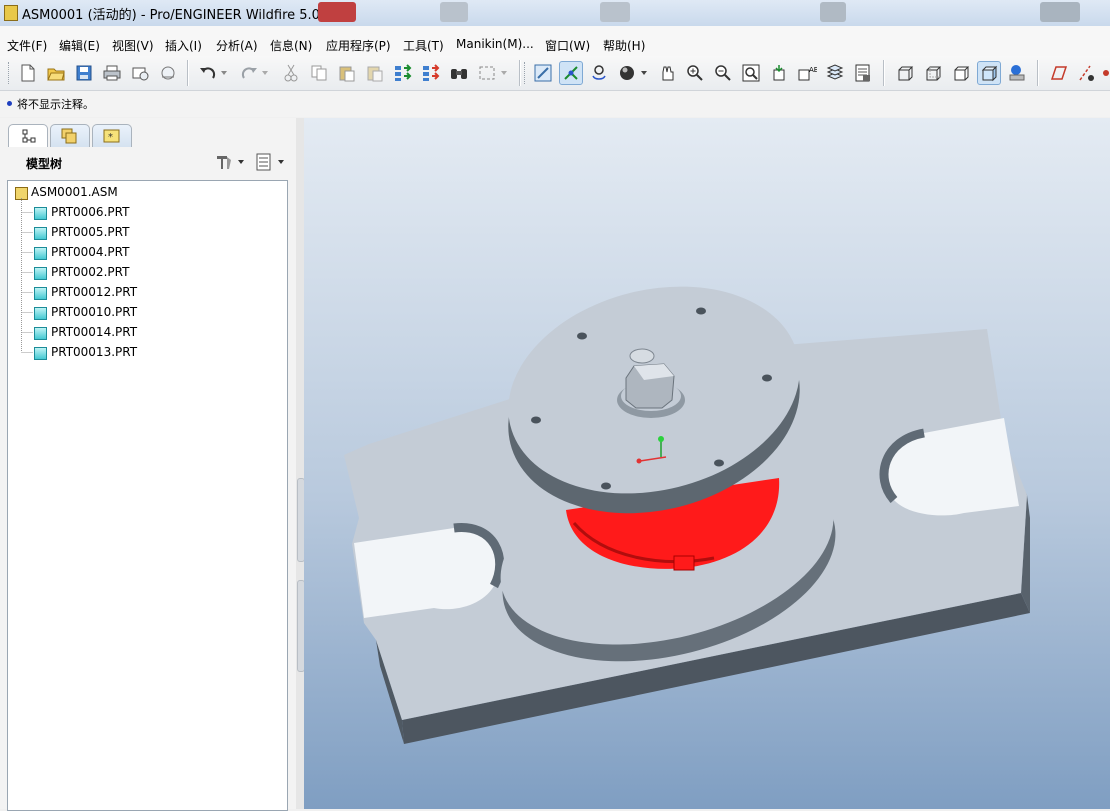 This screenshot has height=811, width=1110. I want to click on folder-browser-icon, so click(69, 136).